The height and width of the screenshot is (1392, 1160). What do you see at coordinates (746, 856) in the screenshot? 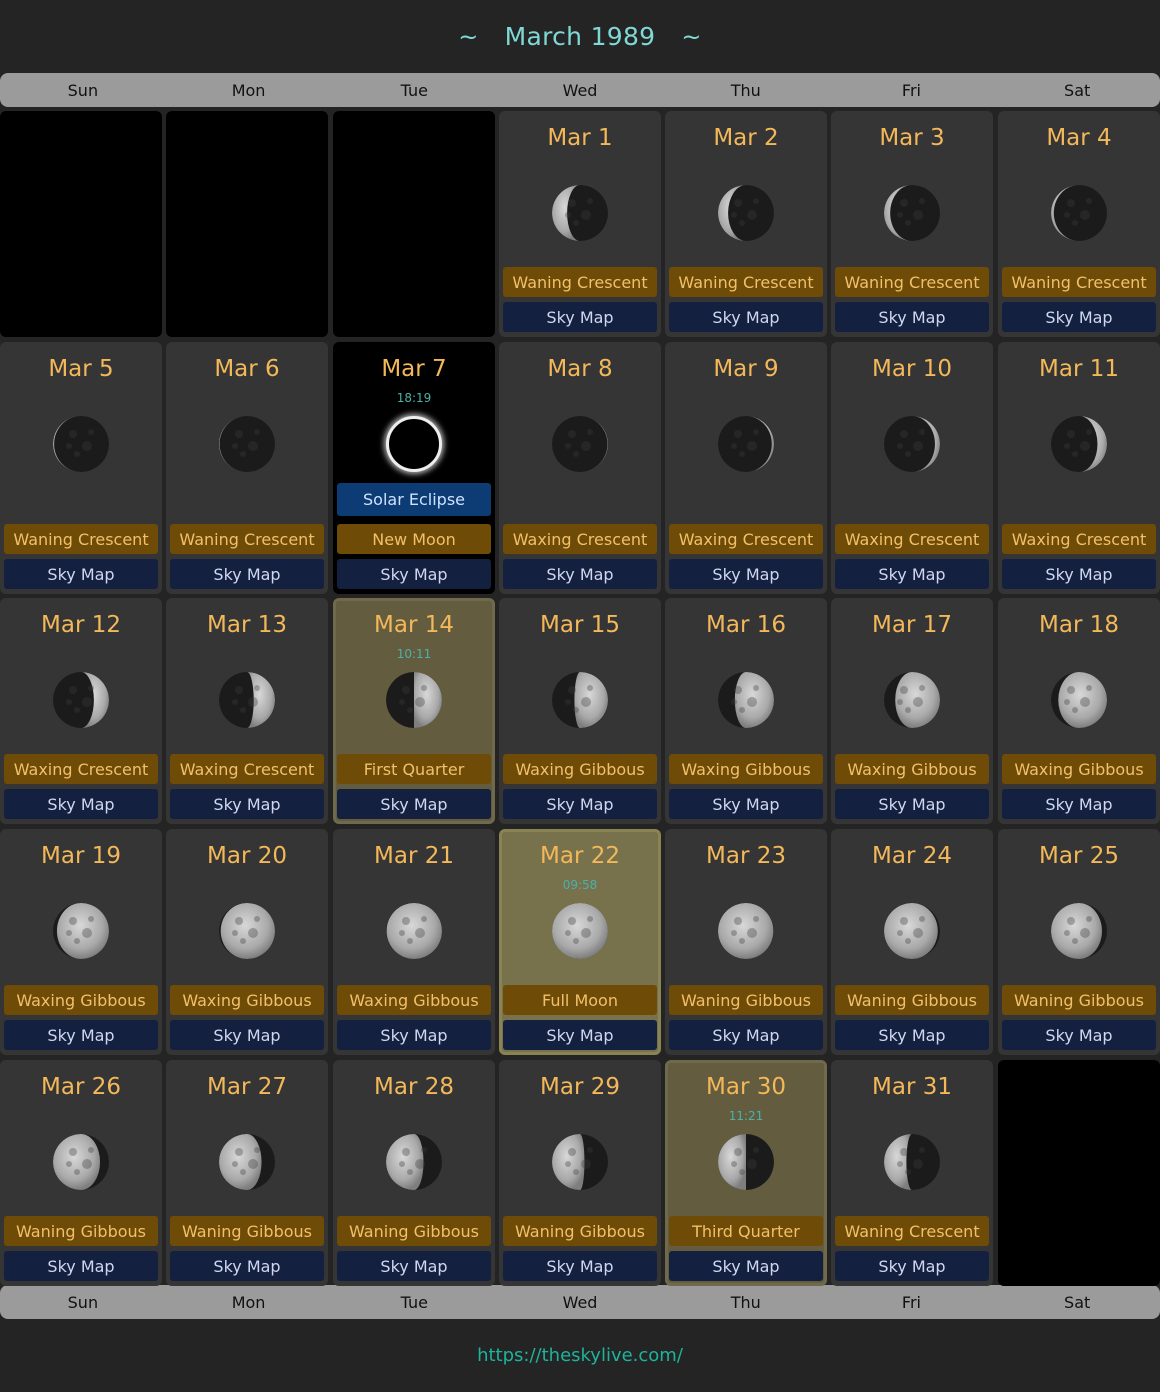
I see `day-date: Mar 23` at bounding box center [746, 856].